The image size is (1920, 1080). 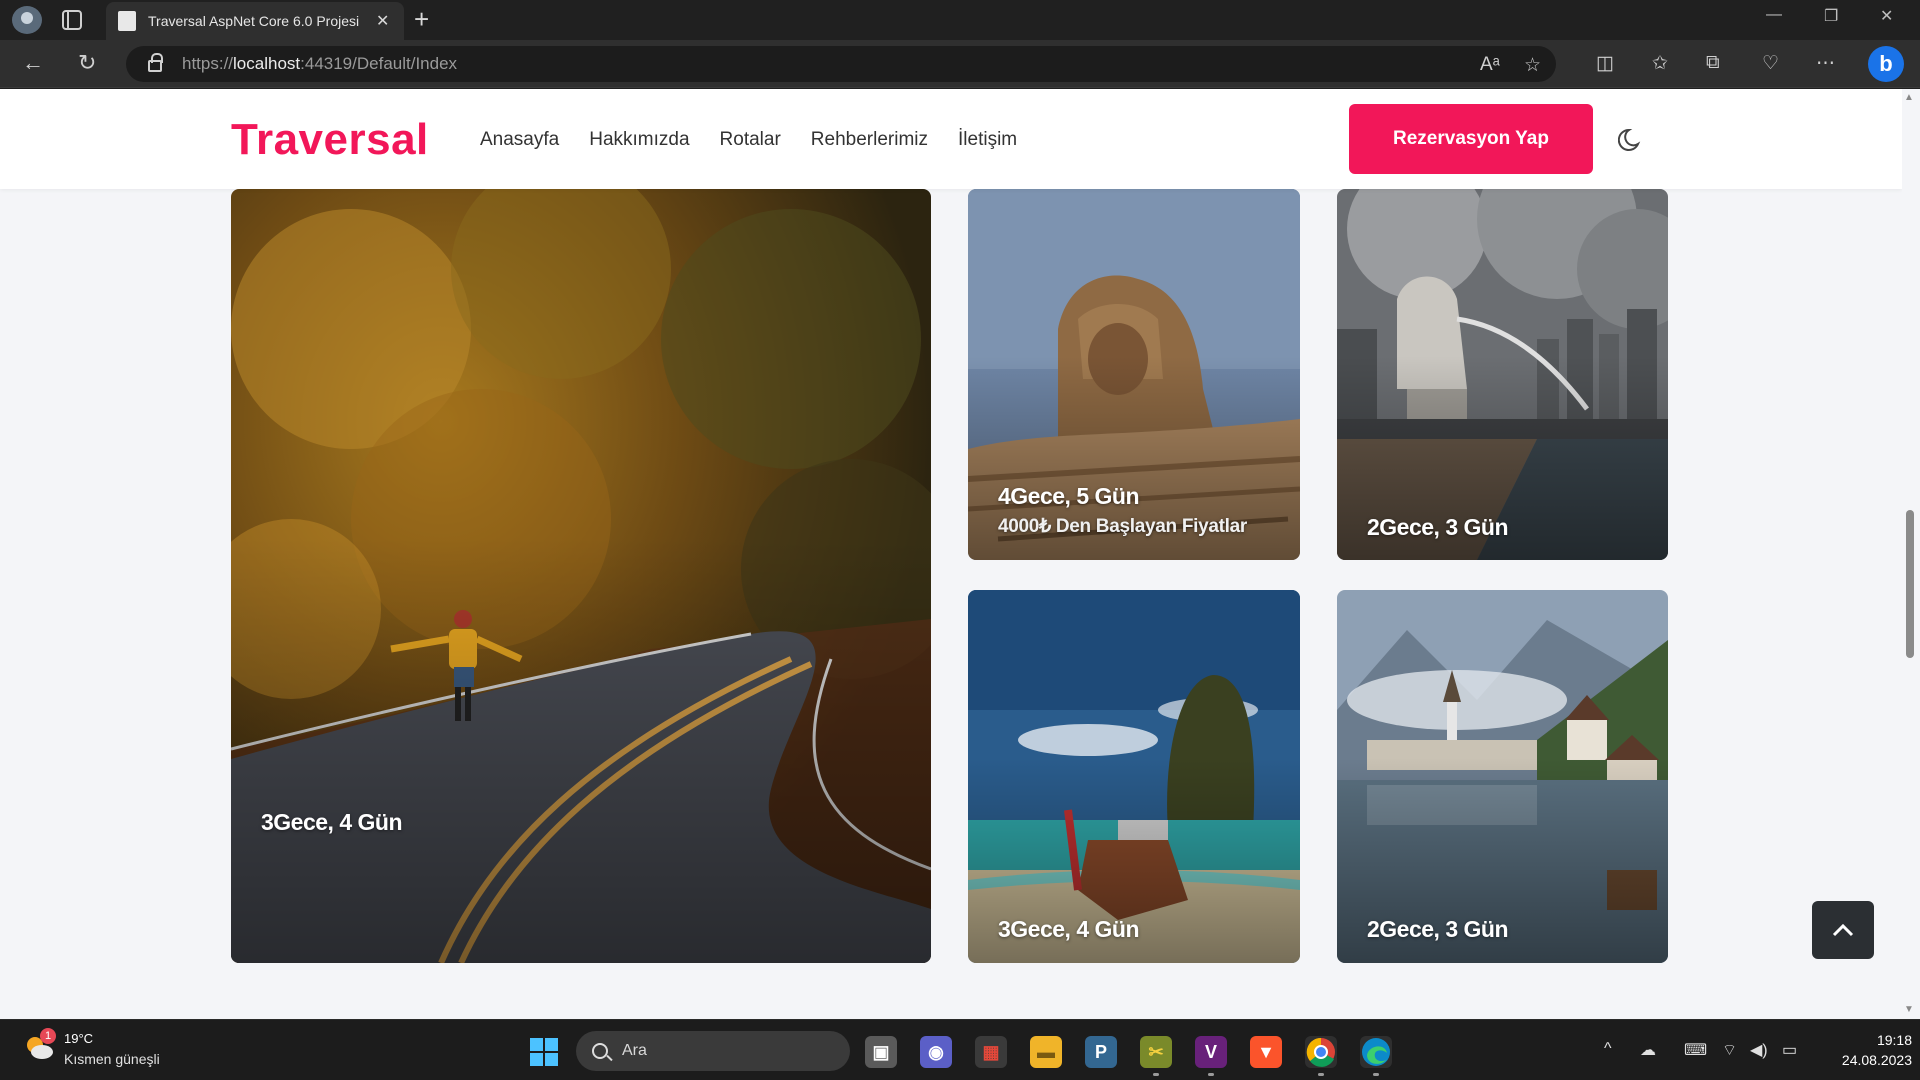 I want to click on file-explorer-icon: ▬, so click(x=1046, y=1052).